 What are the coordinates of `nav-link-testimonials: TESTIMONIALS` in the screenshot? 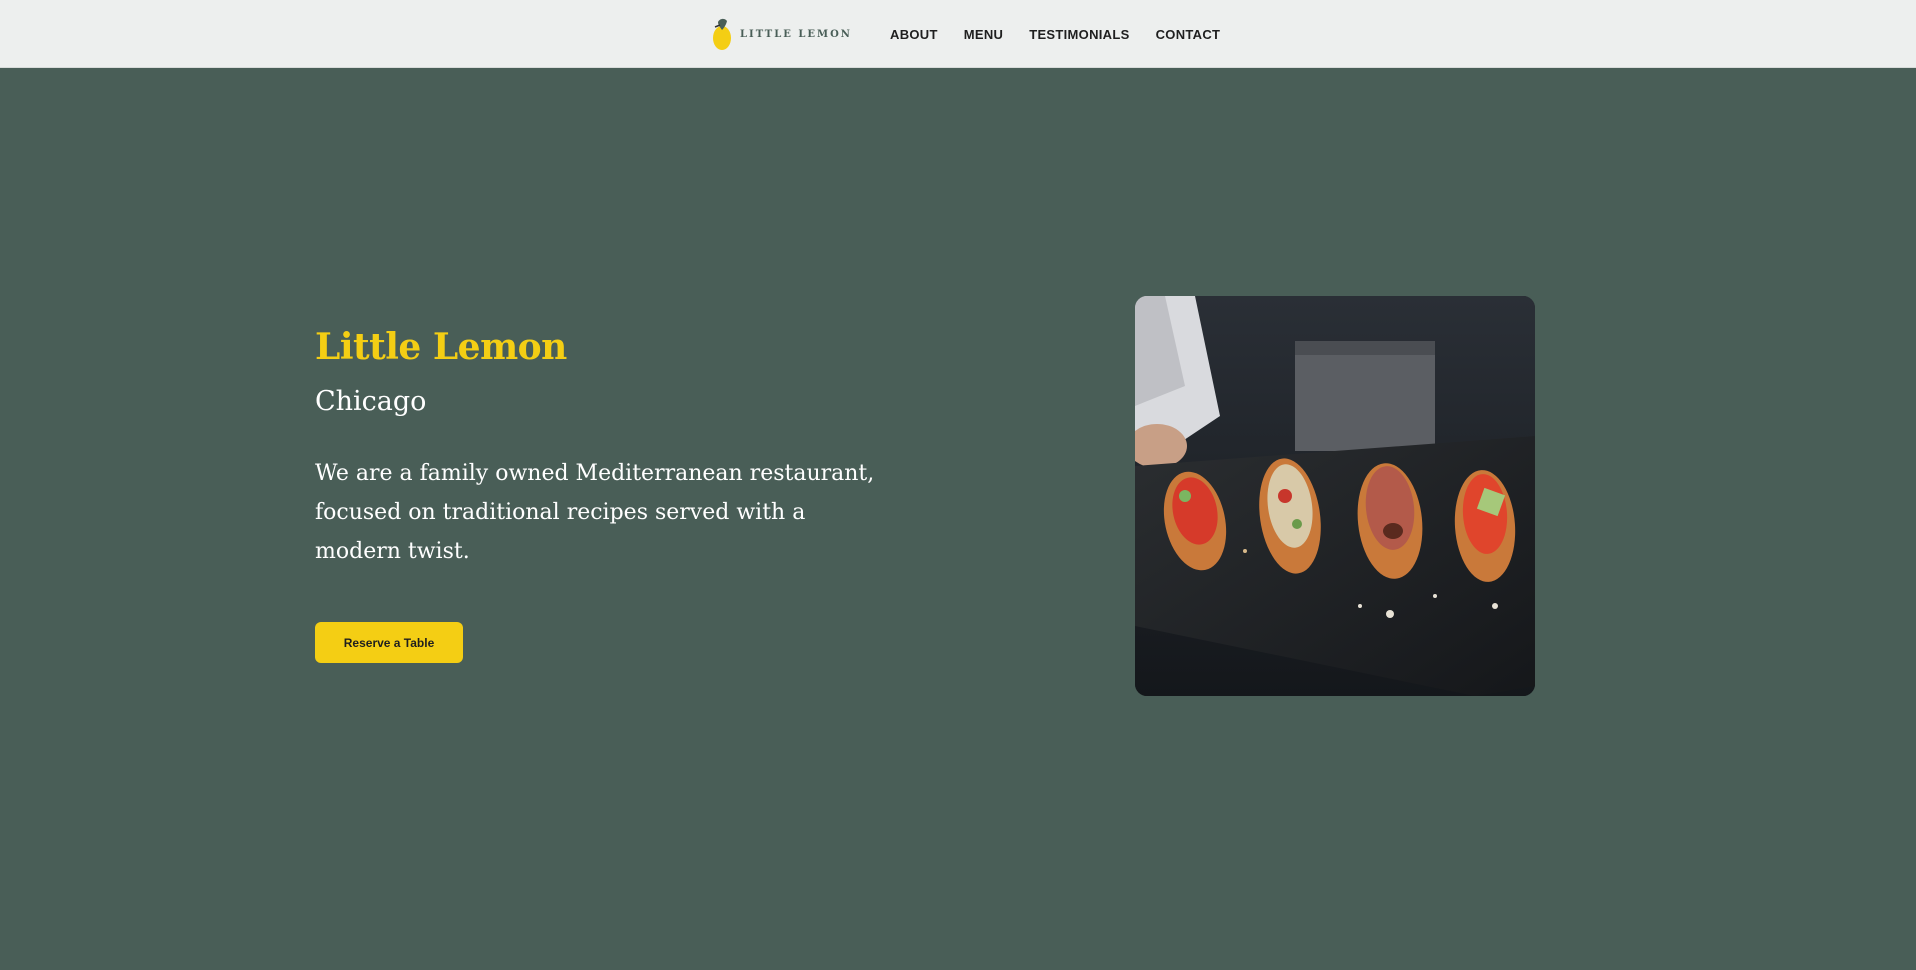 It's located at (1079, 34).